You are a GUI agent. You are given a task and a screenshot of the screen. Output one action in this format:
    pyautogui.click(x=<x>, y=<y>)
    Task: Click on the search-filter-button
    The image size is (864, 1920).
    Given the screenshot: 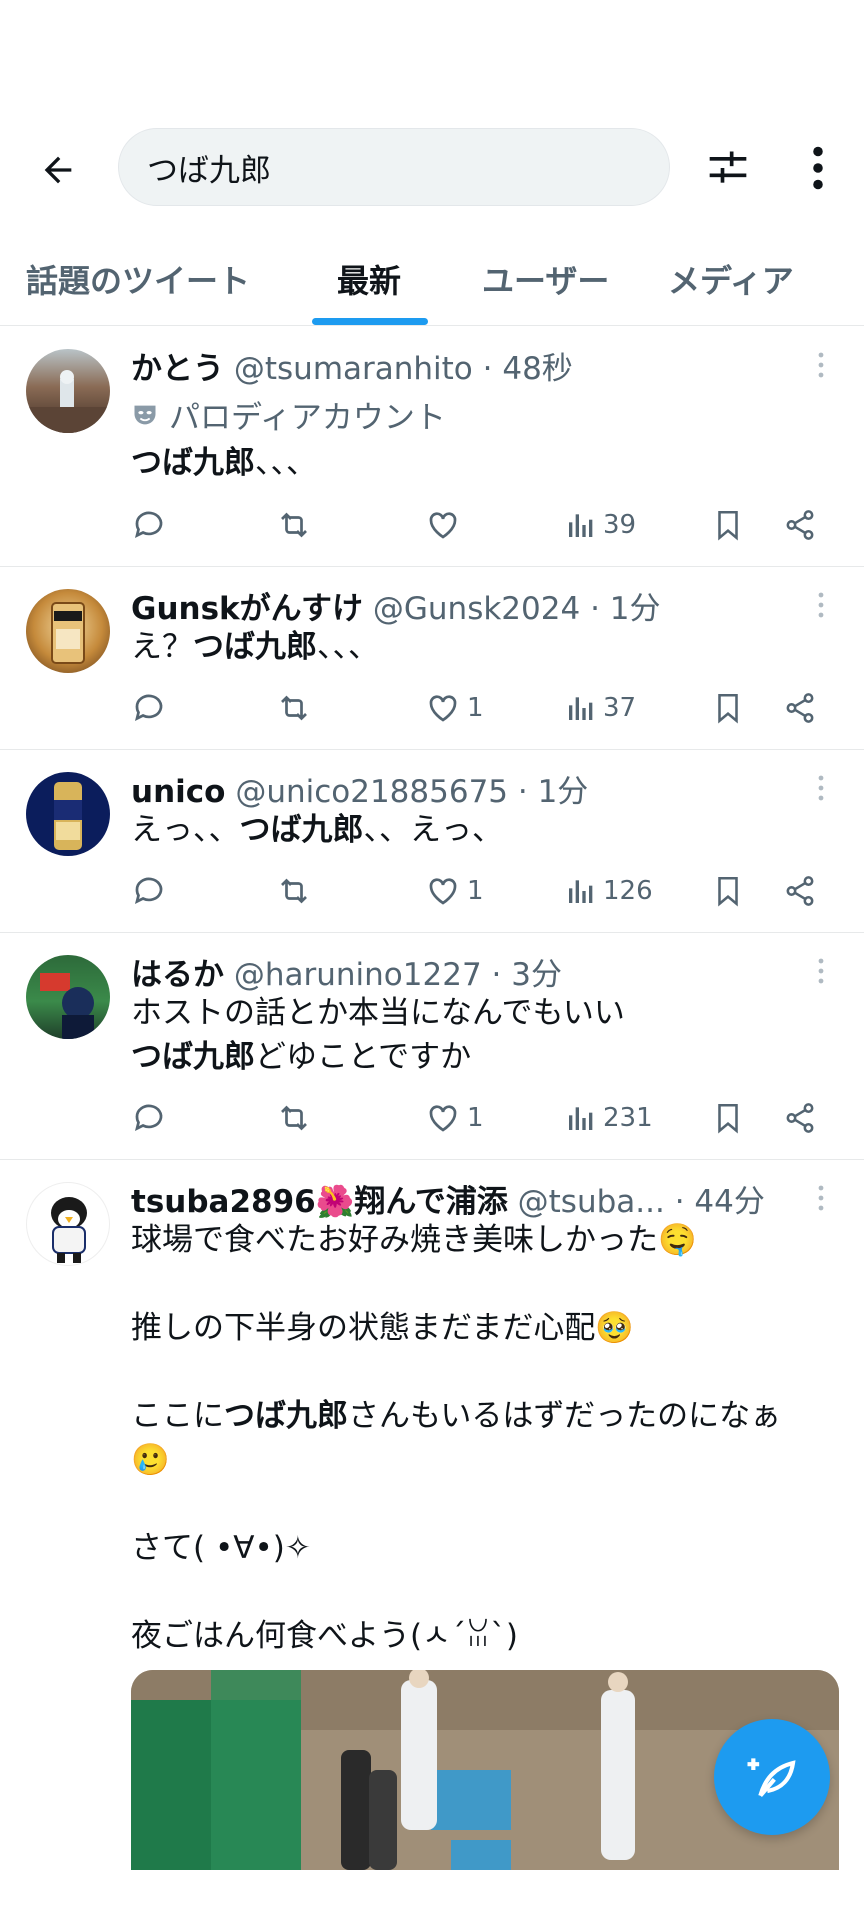 What is the action you would take?
    pyautogui.click(x=728, y=168)
    